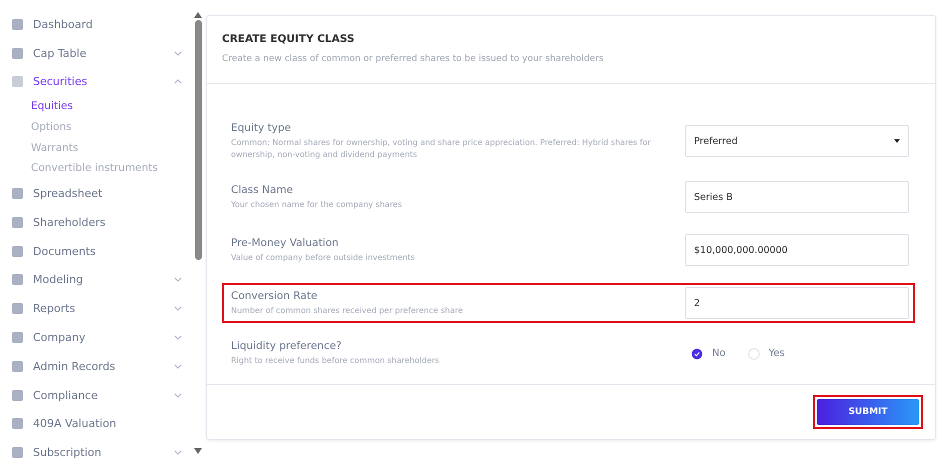 This screenshot has height=468, width=940. What do you see at coordinates (198, 451) in the screenshot?
I see `scroll-down-icon` at bounding box center [198, 451].